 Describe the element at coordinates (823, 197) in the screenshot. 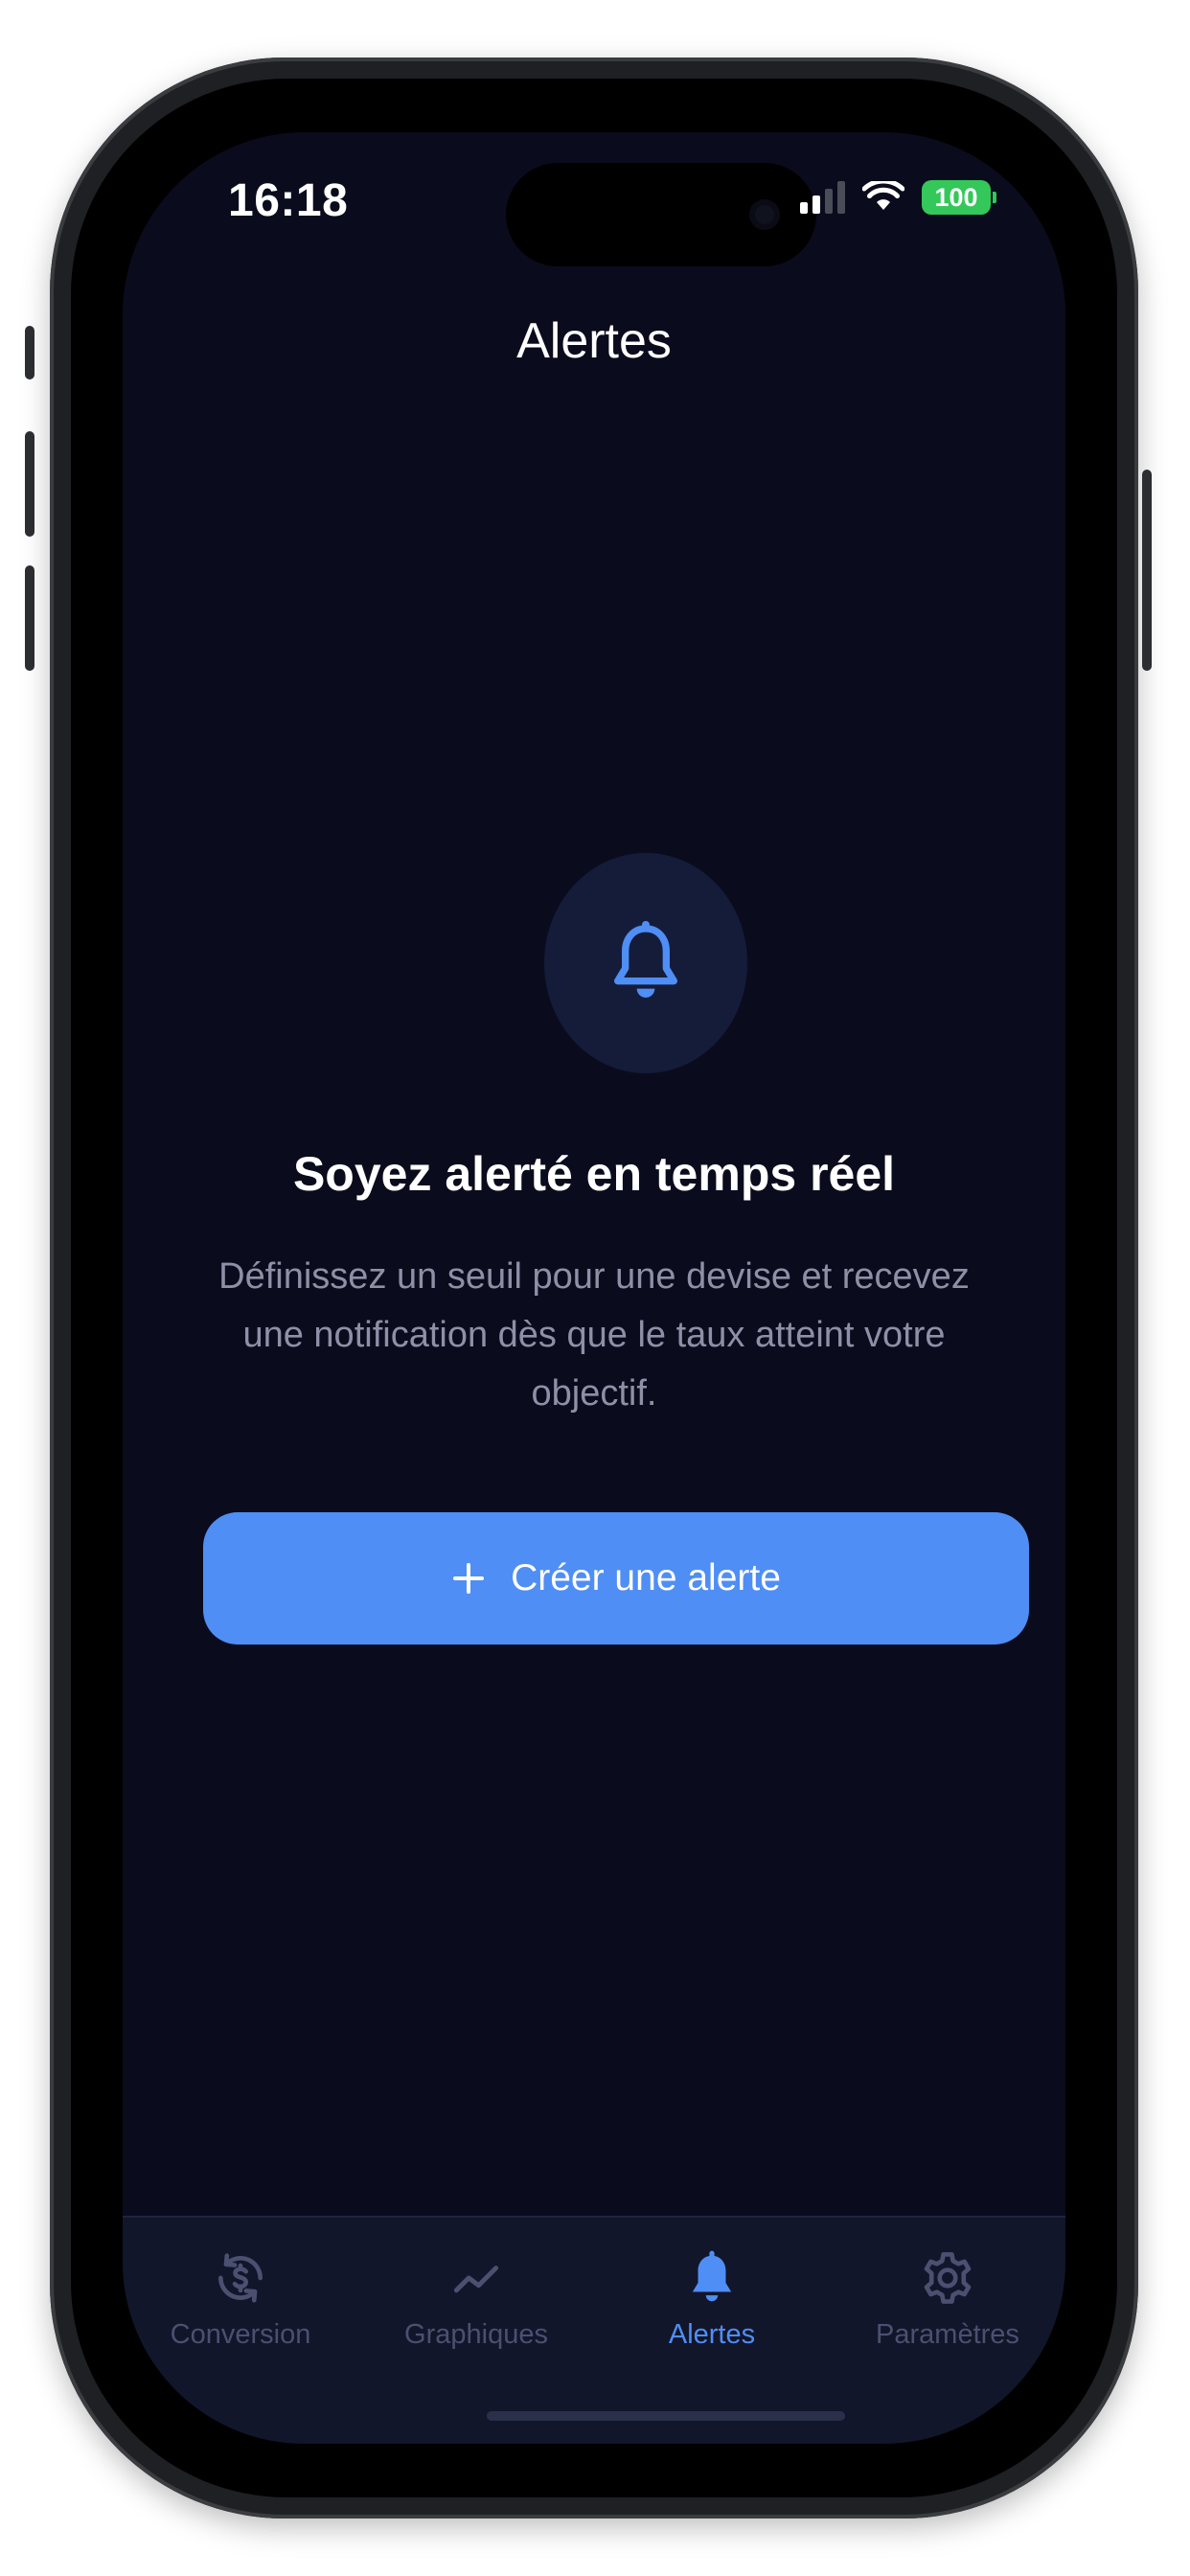

I see `cellular-signal-icon` at that location.